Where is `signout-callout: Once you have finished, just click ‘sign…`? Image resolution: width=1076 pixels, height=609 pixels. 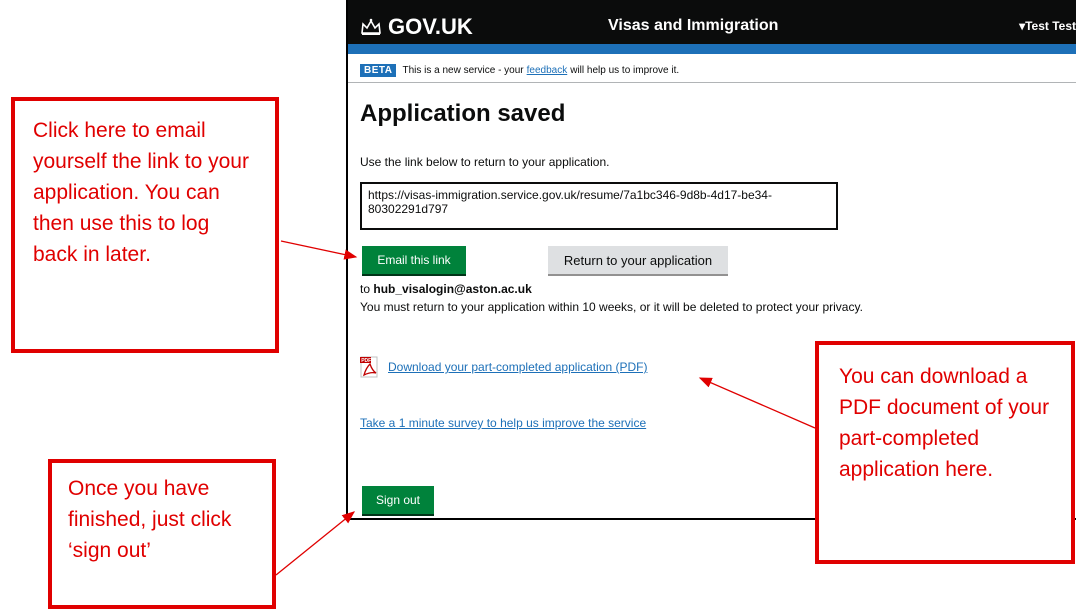 signout-callout: Once you have finished, just click ‘sign… is located at coordinates (162, 534).